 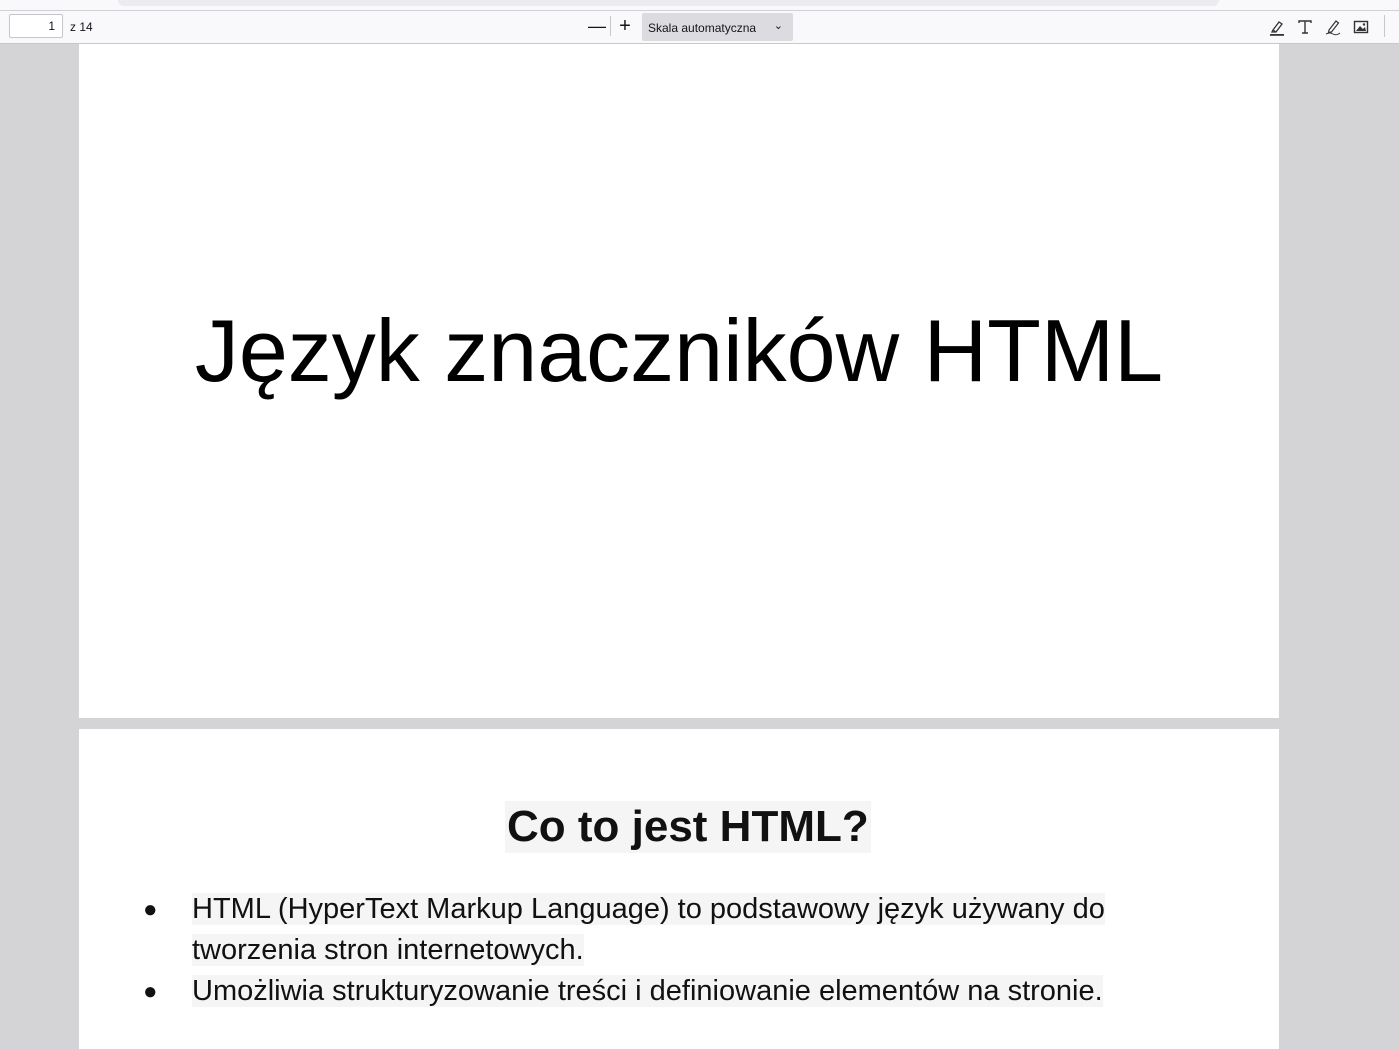 What do you see at coordinates (688, 827) in the screenshot?
I see `slide-heading: Co to jest HTML?` at bounding box center [688, 827].